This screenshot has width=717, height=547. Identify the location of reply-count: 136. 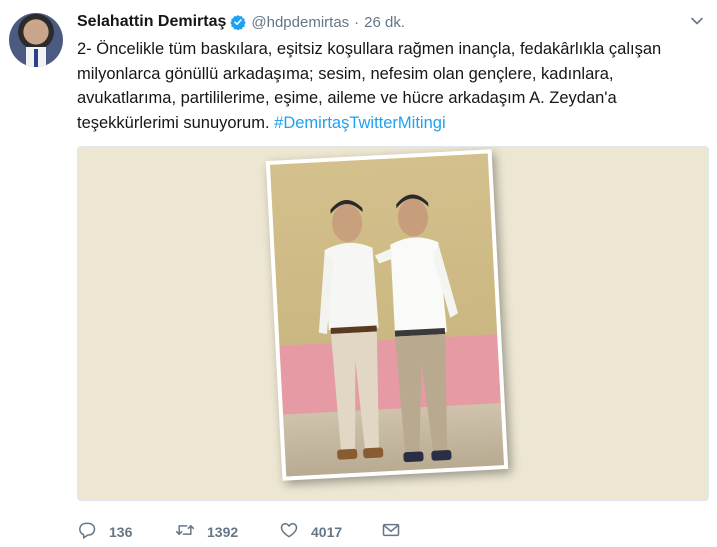
(121, 532).